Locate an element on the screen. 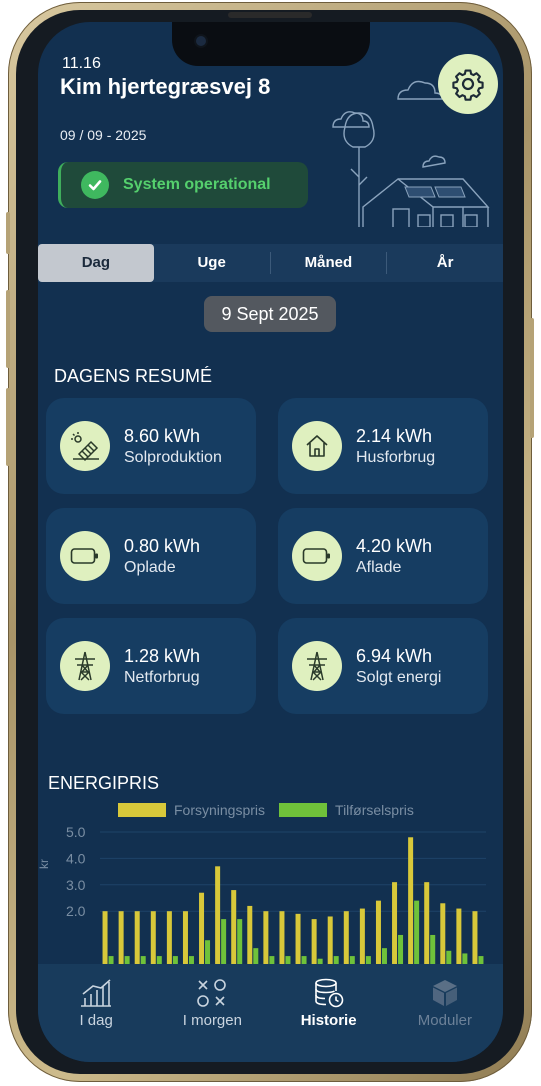 This screenshot has width=541, height=1086. nav-historie: Historie is located at coordinates (329, 1013).